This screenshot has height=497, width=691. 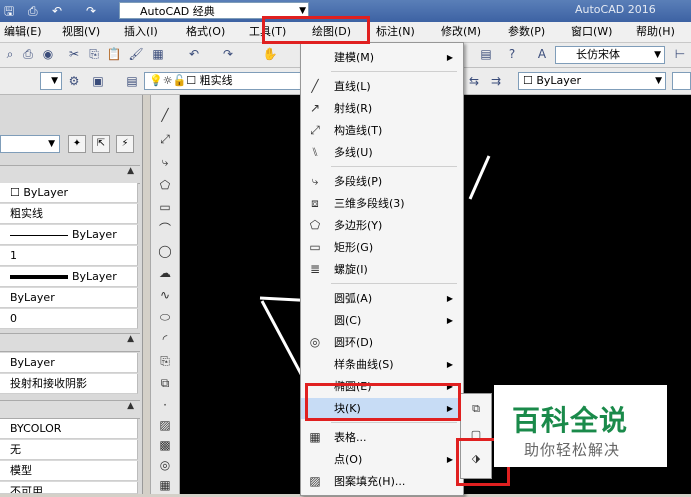 I want to click on menu-item-helix: ≣ 螺旋(I), so click(x=381, y=269).